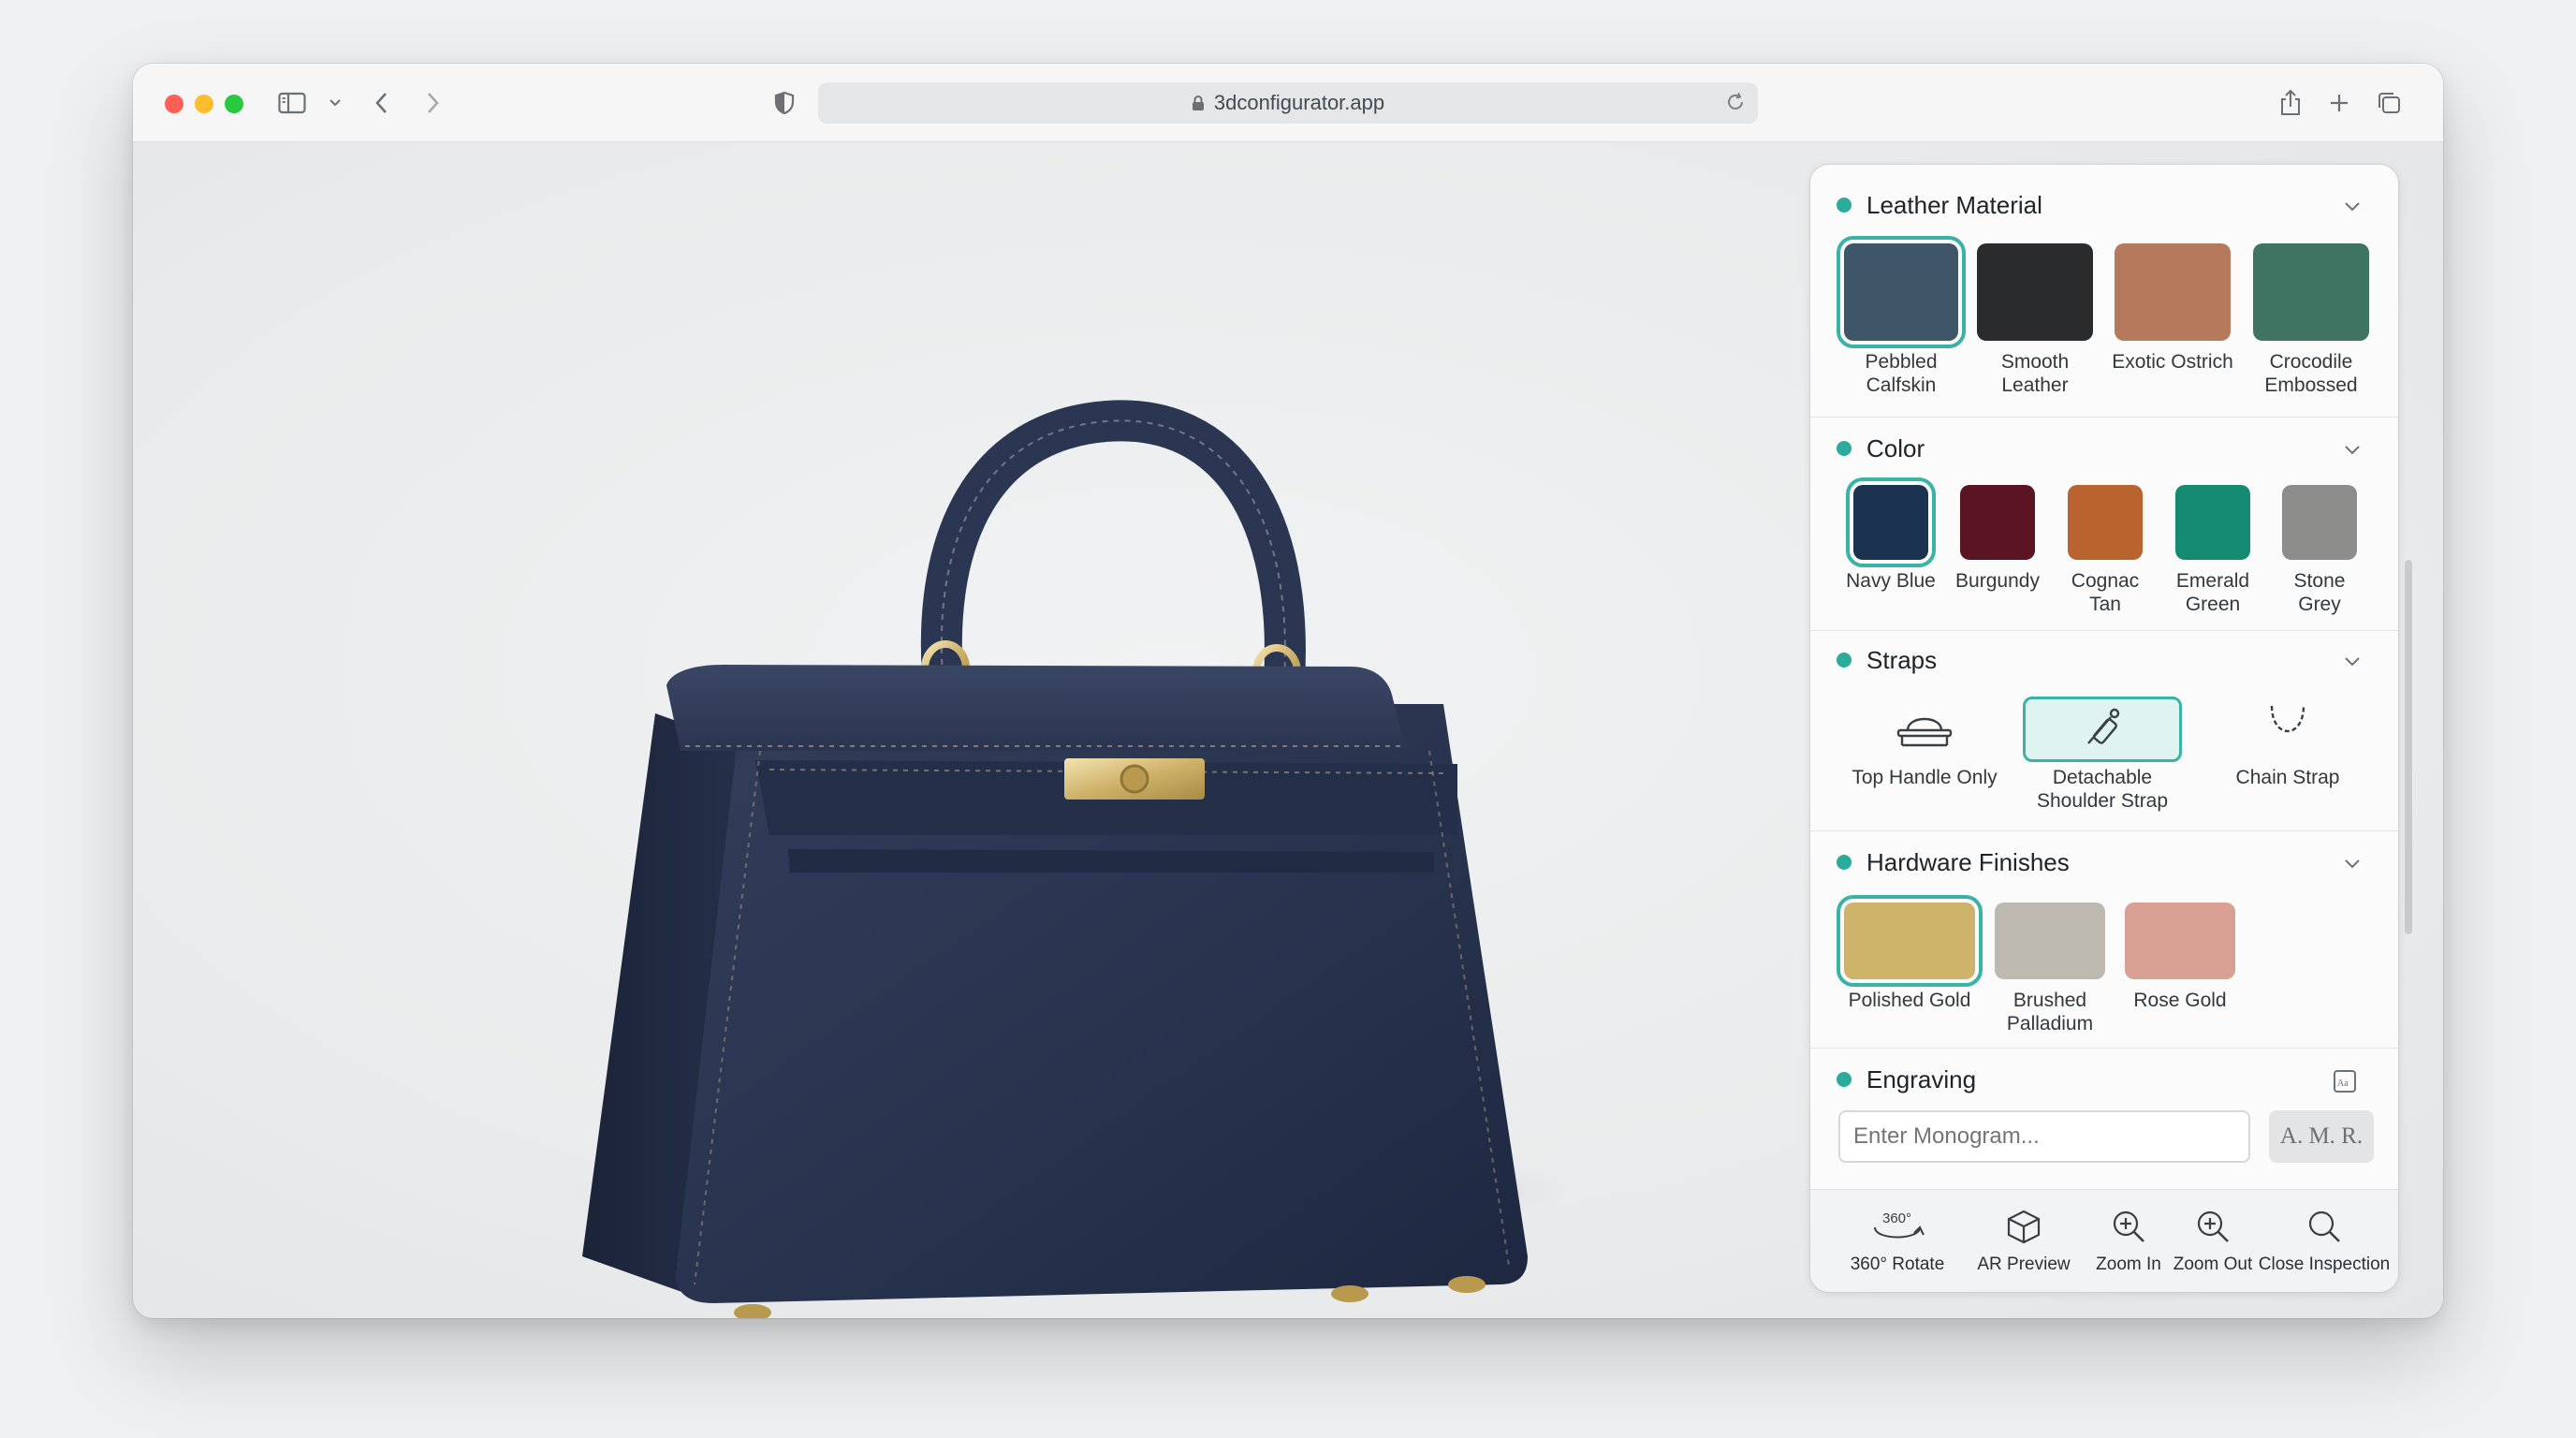 The height and width of the screenshot is (1438, 2576). Describe the element at coordinates (2213, 1264) in the screenshot. I see `zoom-out-label: Zoom Out` at that location.